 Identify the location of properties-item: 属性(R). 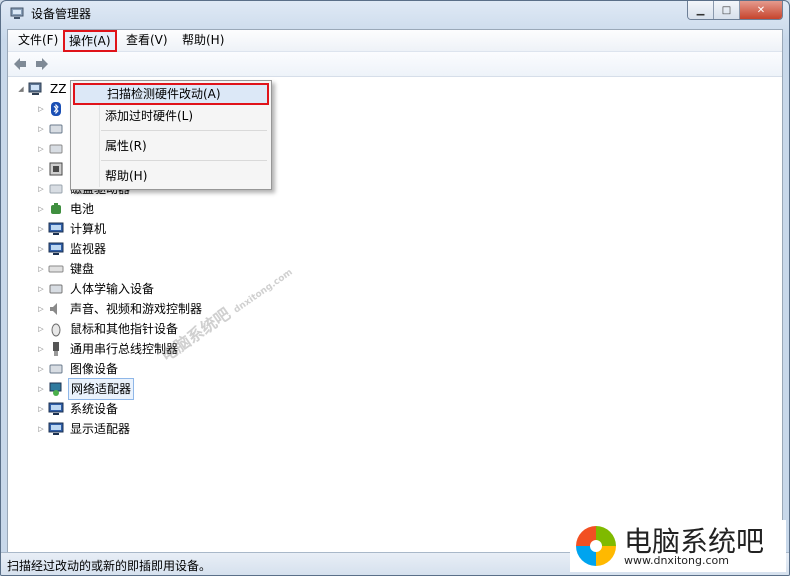
(171, 146).